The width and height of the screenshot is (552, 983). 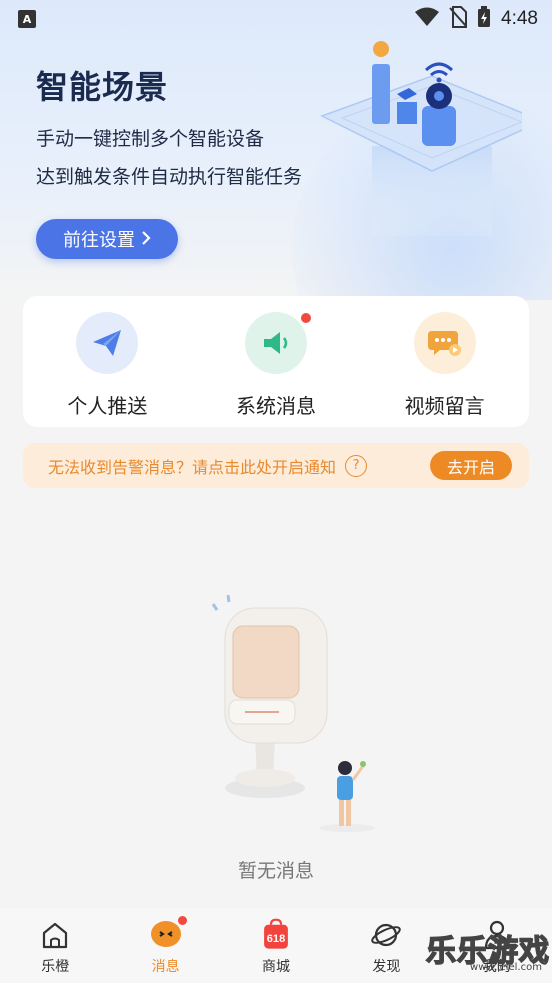 What do you see at coordinates (99, 240) in the screenshot?
I see `goto-settings-label: 前往设置` at bounding box center [99, 240].